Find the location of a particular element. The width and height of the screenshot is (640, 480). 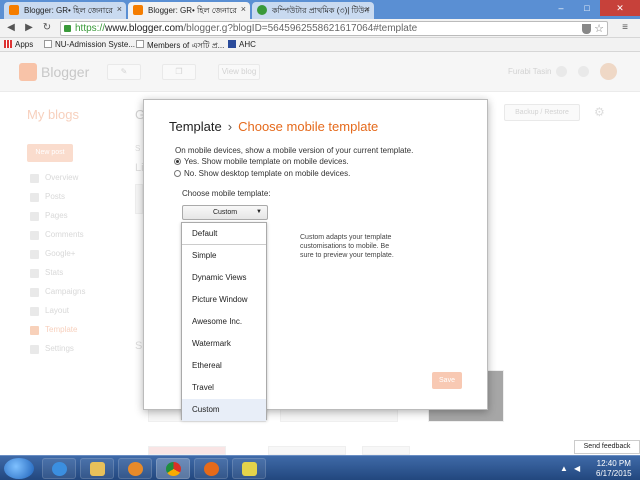

breadcrumb-template: Template is located at coordinates (195, 126).